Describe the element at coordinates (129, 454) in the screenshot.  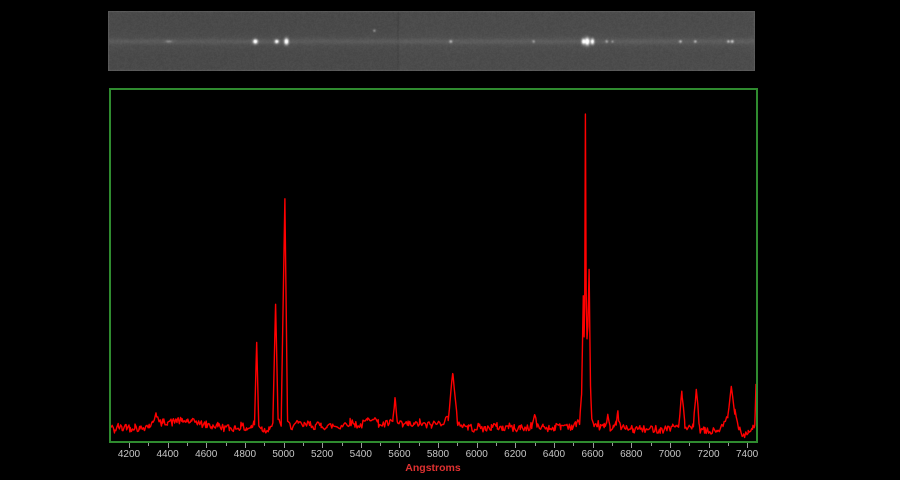
I see `x-axis-tick-label: 4200` at that location.